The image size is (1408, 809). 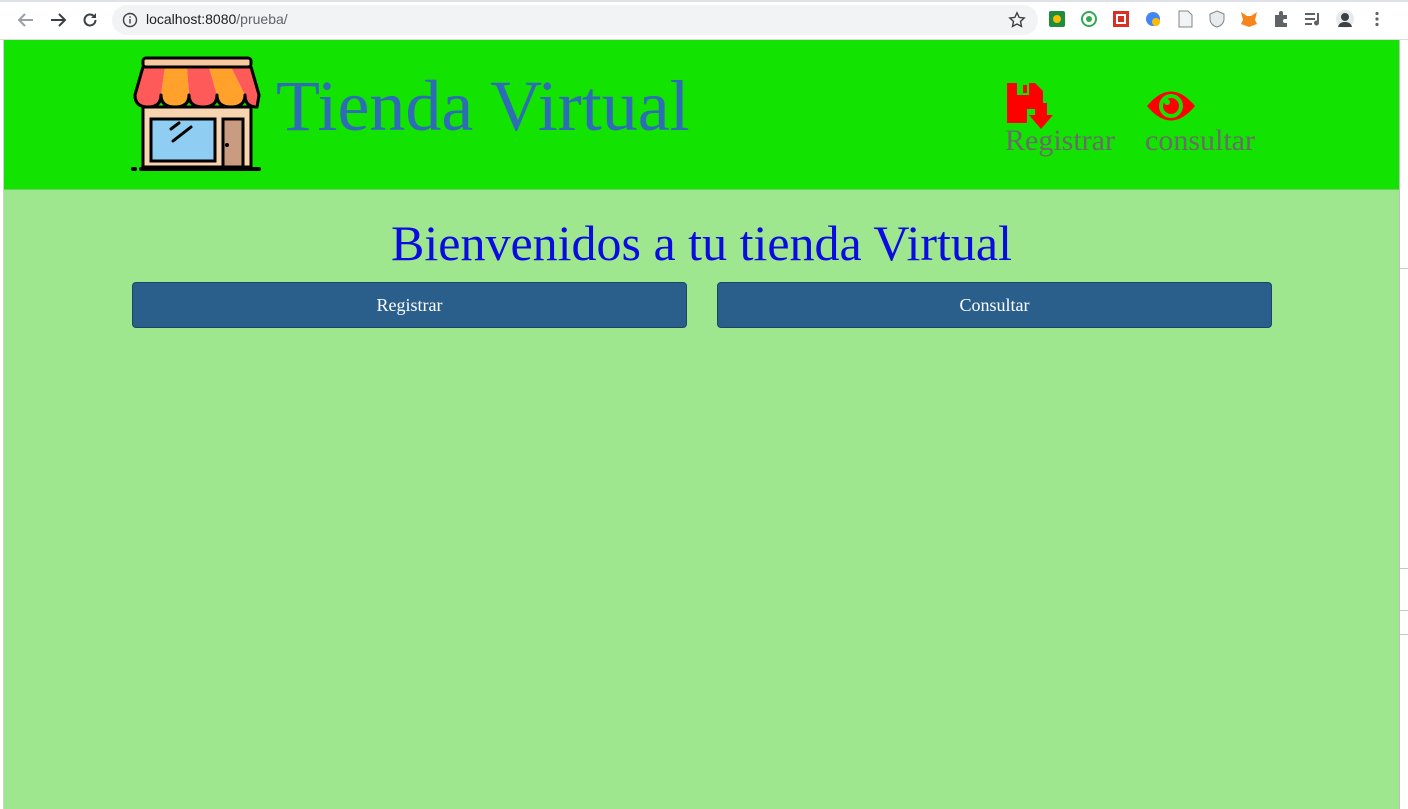 I want to click on reload-button, so click(x=90, y=20).